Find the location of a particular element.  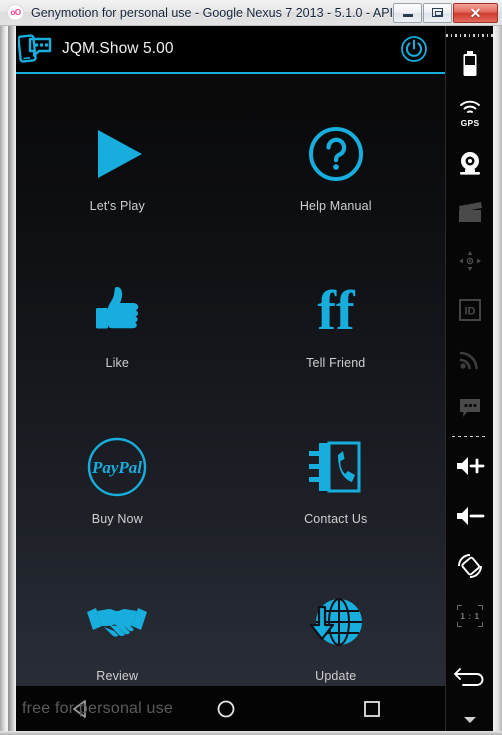

tile-help-manual: Help Manual is located at coordinates (336, 168).